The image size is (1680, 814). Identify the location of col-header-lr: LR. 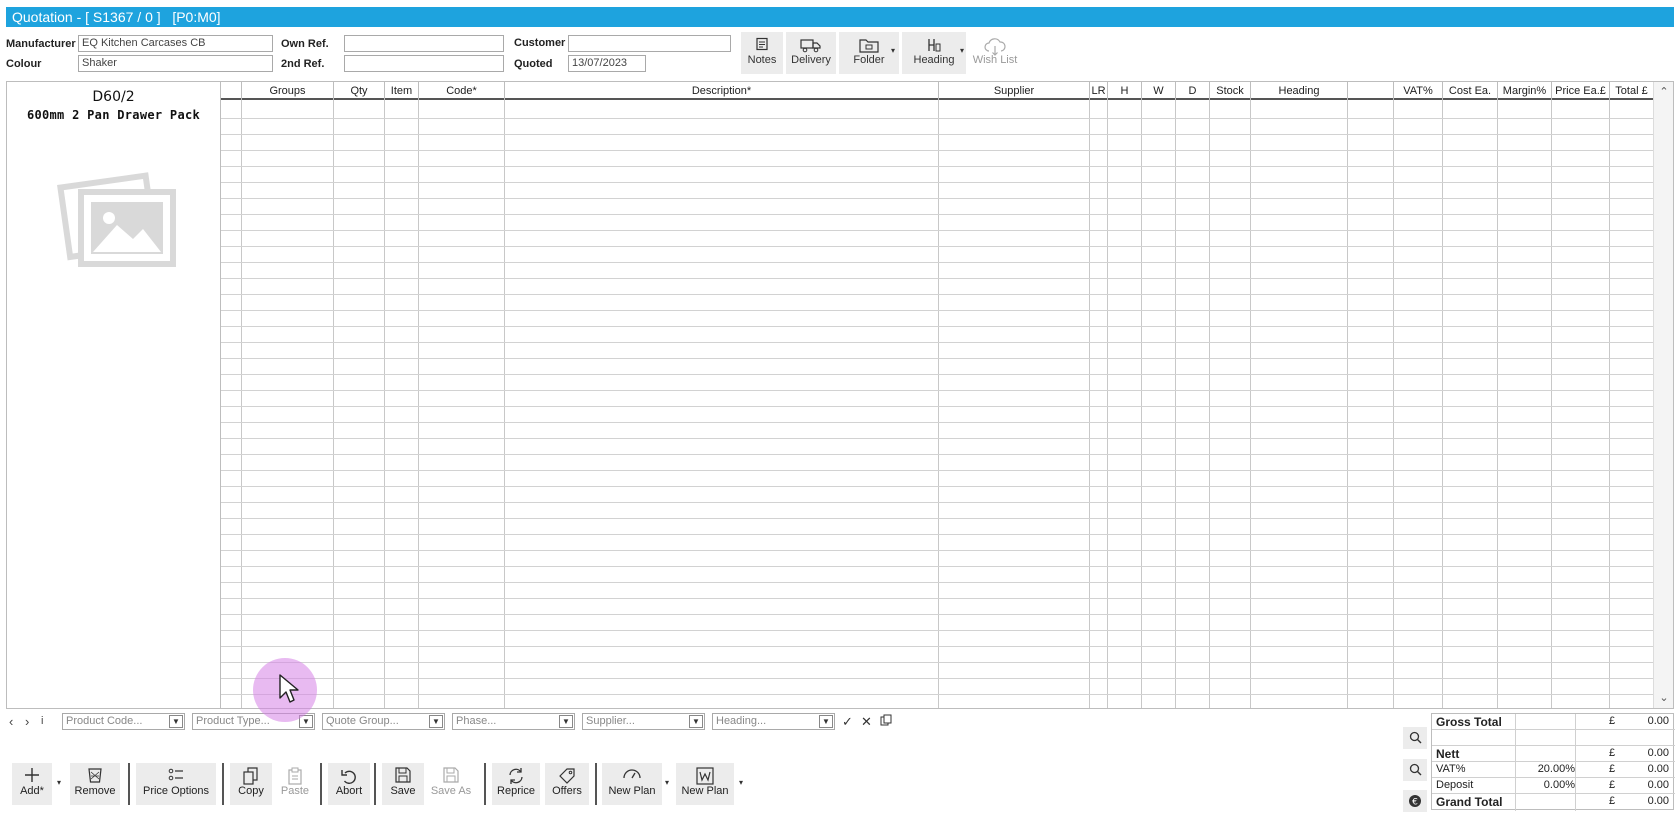
(1099, 91).